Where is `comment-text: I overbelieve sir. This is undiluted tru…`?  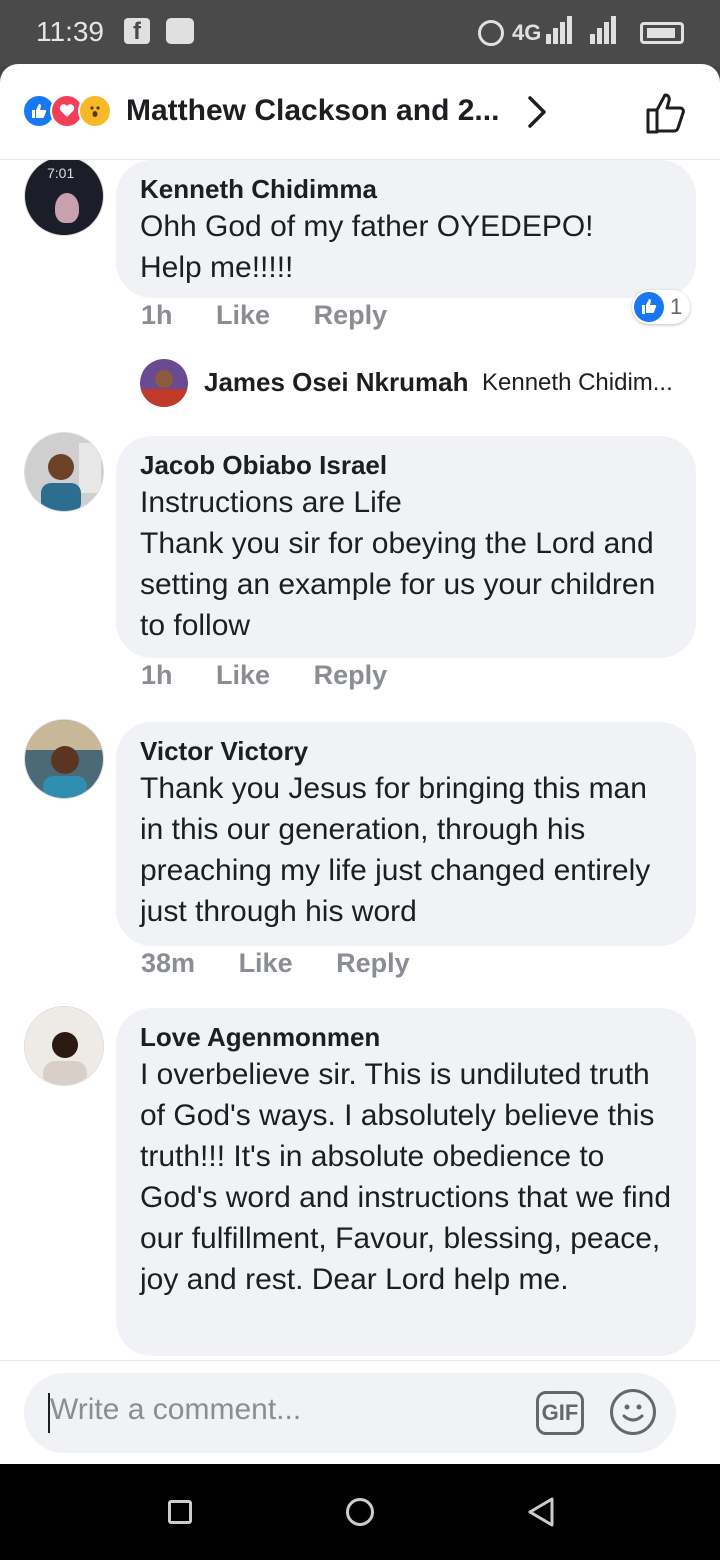
comment-text: I overbelieve sir. This is undiluted tru… is located at coordinates (406, 1177).